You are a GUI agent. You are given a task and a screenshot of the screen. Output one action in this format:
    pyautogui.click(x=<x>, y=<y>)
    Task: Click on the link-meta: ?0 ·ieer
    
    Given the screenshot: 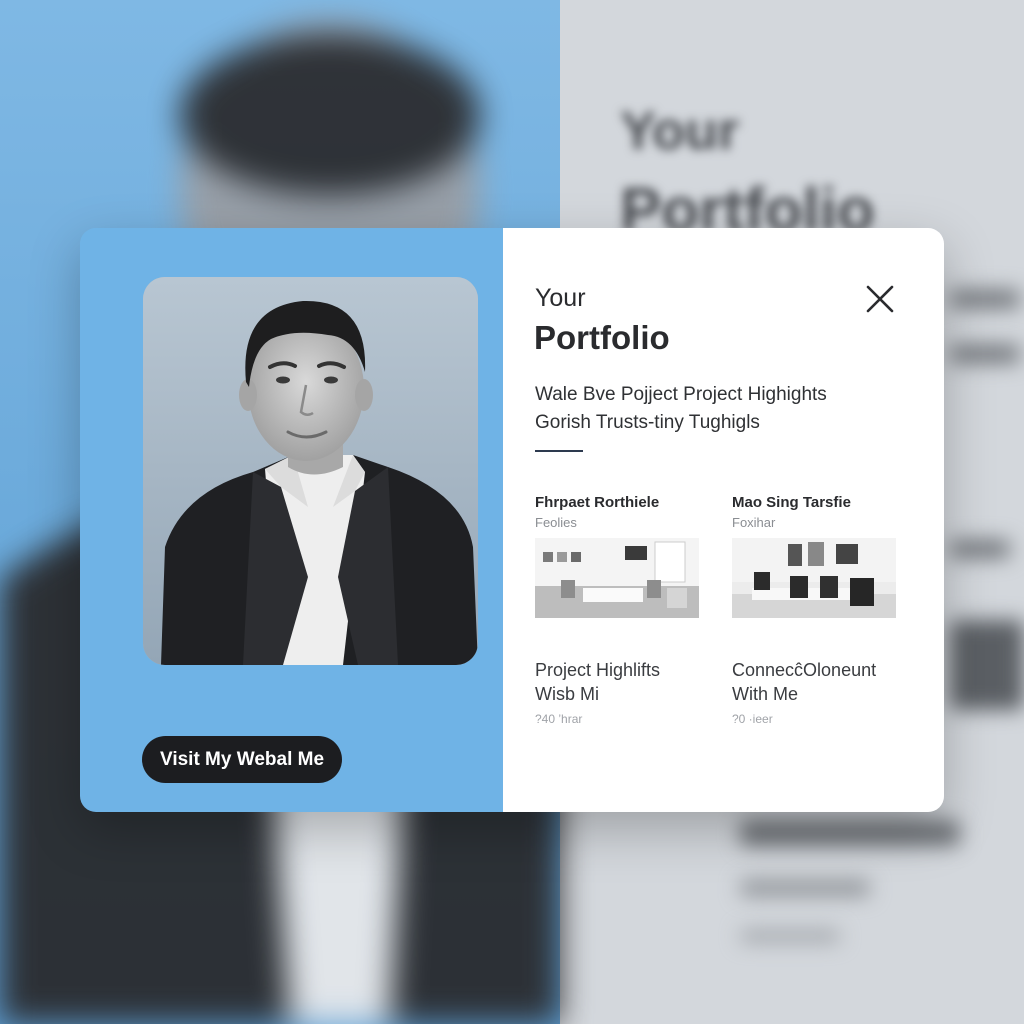 What is the action you would take?
    pyautogui.click(x=752, y=719)
    